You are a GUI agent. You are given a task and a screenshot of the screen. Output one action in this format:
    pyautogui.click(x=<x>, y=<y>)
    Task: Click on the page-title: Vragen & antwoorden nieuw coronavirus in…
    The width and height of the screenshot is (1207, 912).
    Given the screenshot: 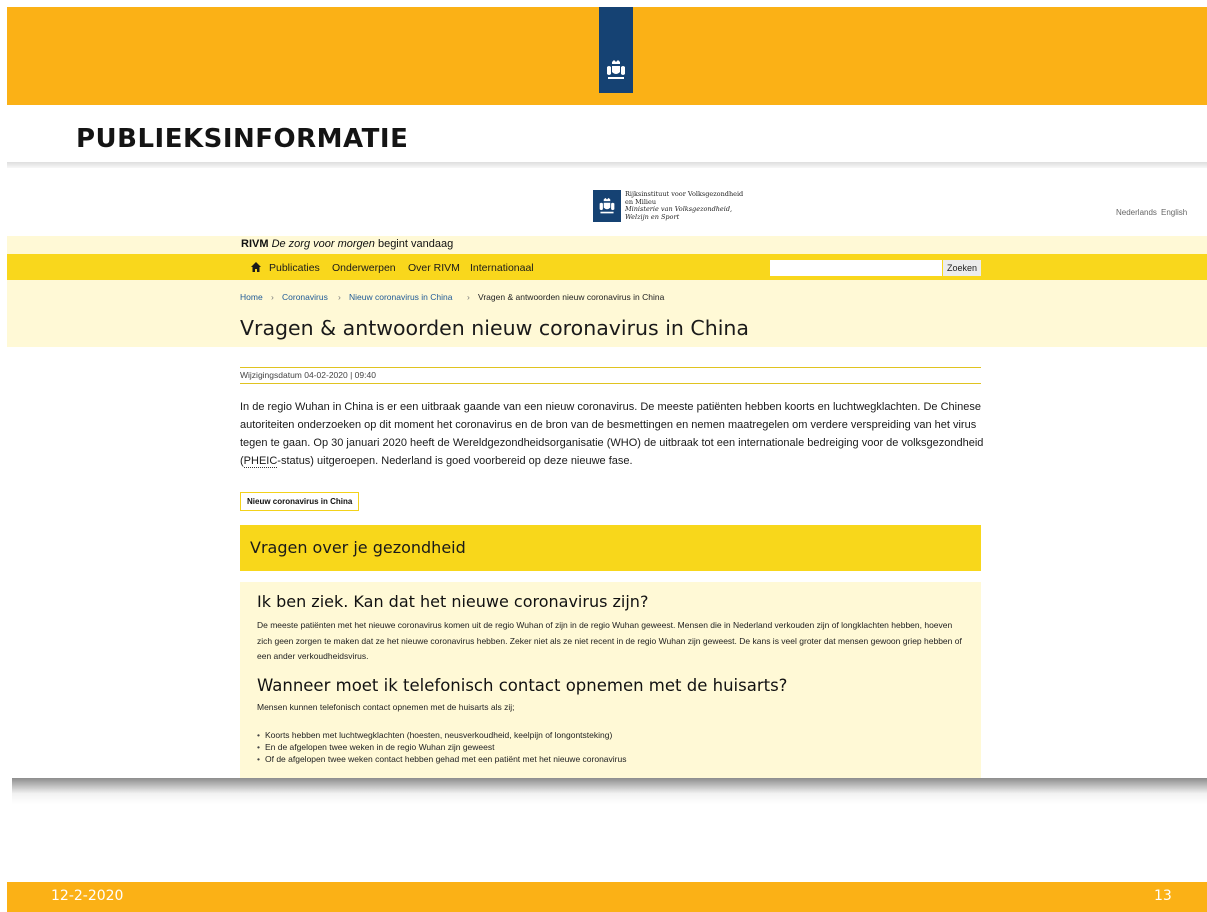 What is the action you would take?
    pyautogui.click(x=494, y=328)
    